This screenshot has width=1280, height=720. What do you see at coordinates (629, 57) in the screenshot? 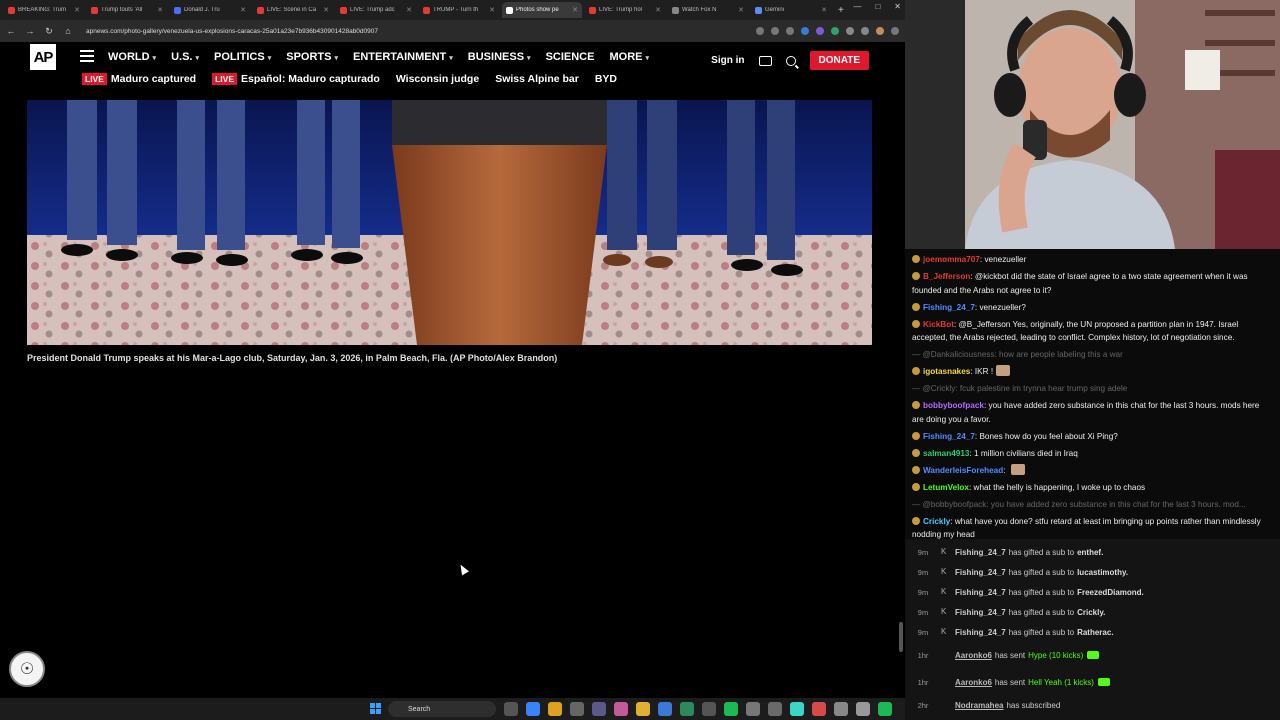
I see `nav-item-more: MORE ▾` at bounding box center [629, 57].